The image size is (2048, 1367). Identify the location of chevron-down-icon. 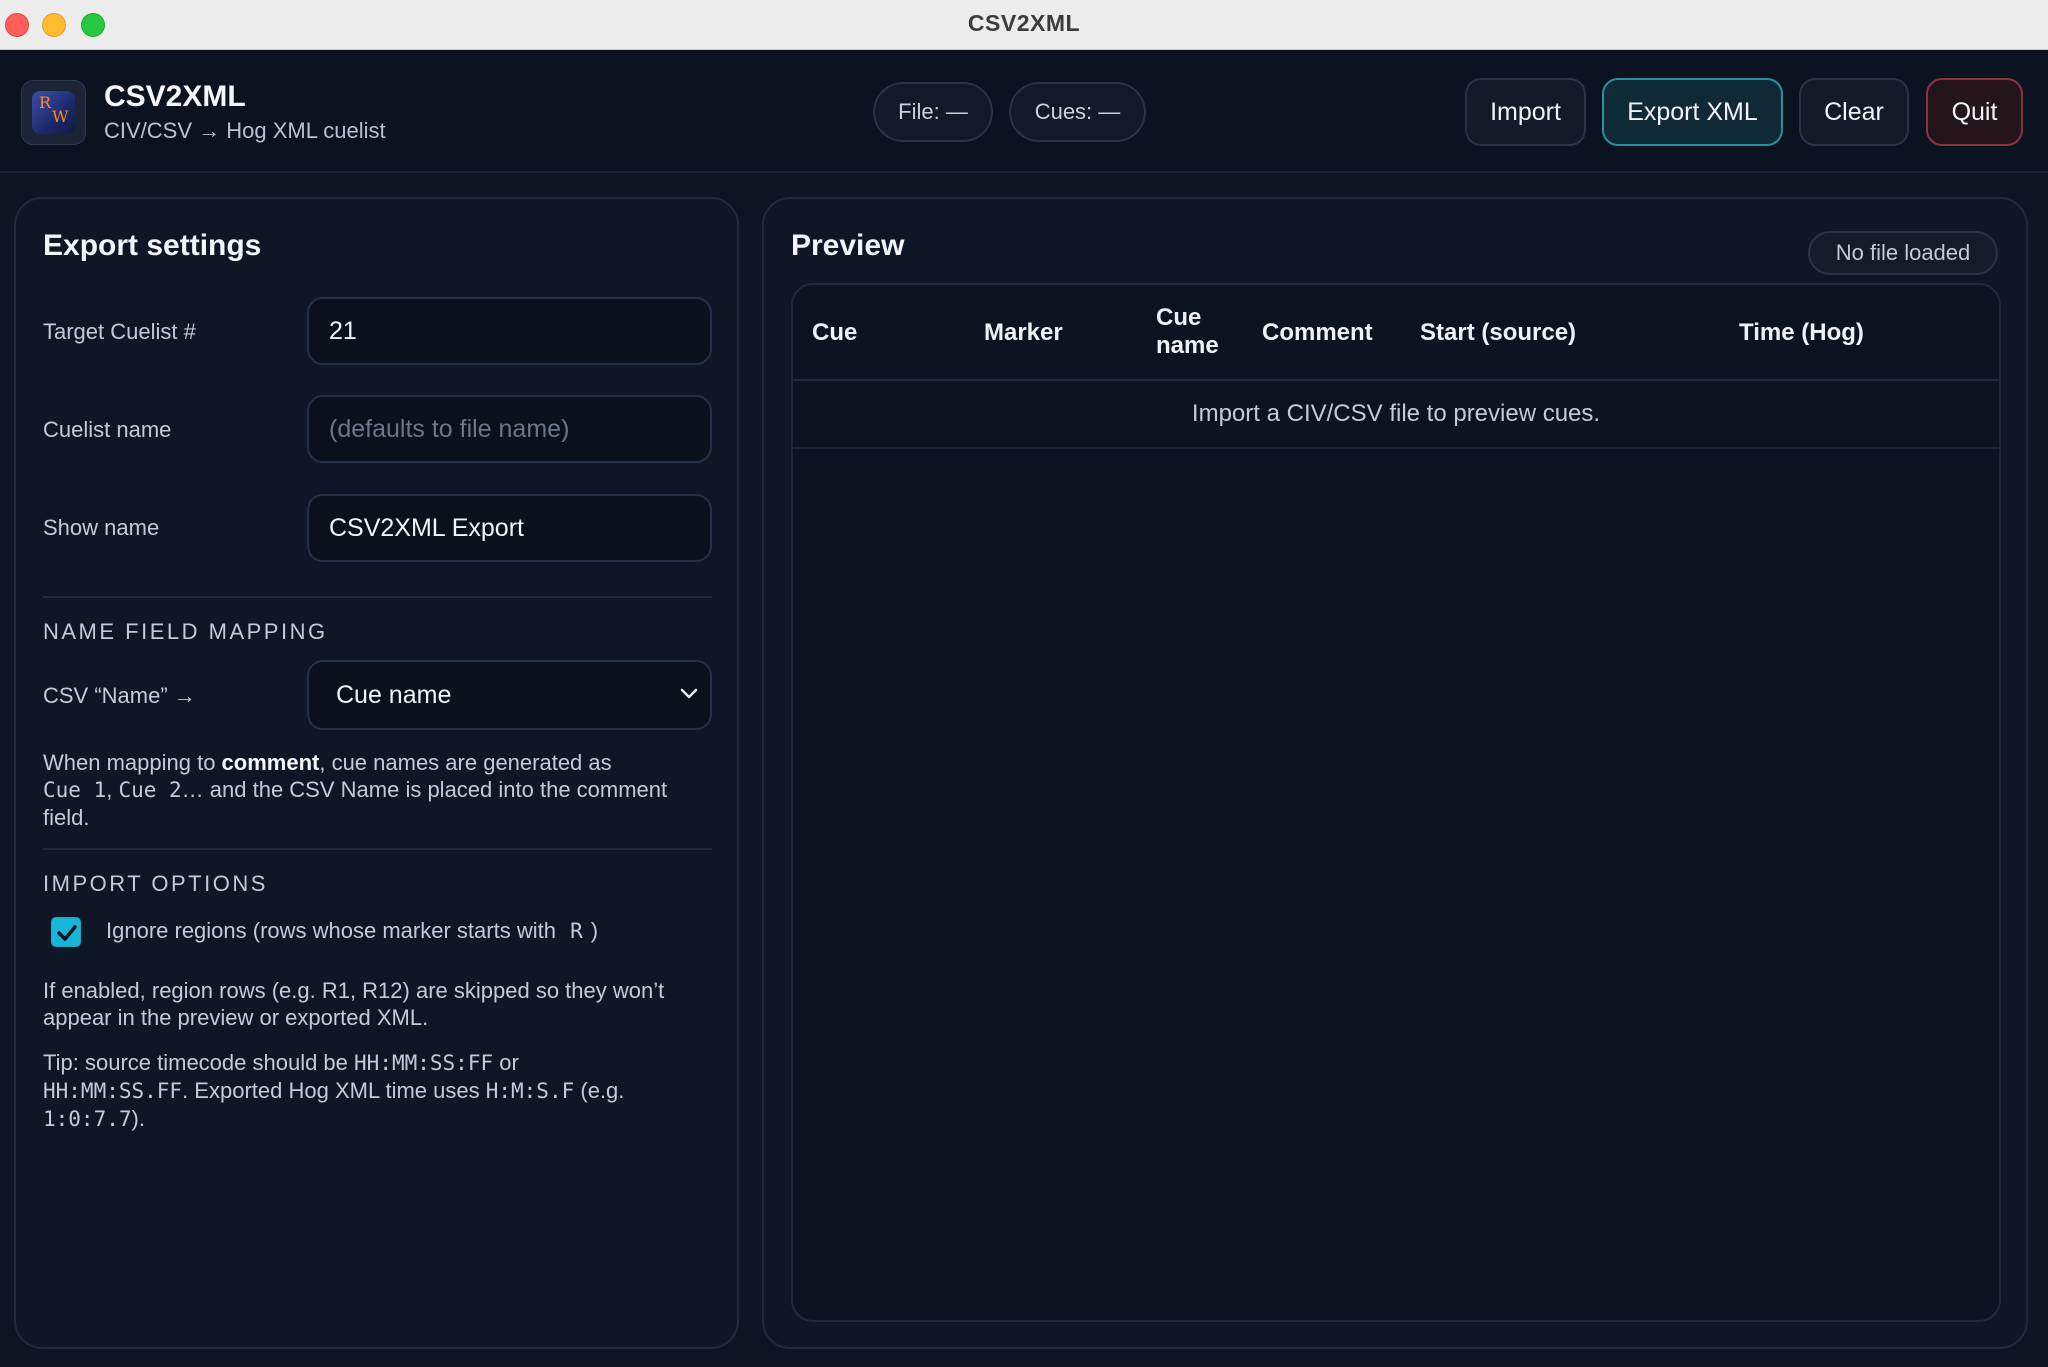
(689, 693).